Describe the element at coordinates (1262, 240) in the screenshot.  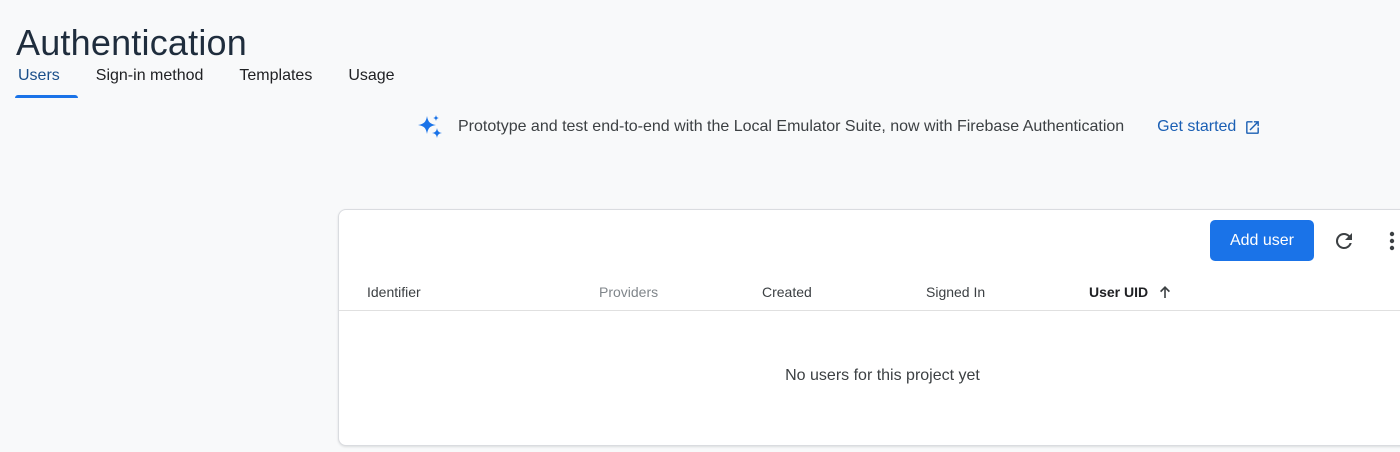
I see `add-user-button: Add user` at that location.